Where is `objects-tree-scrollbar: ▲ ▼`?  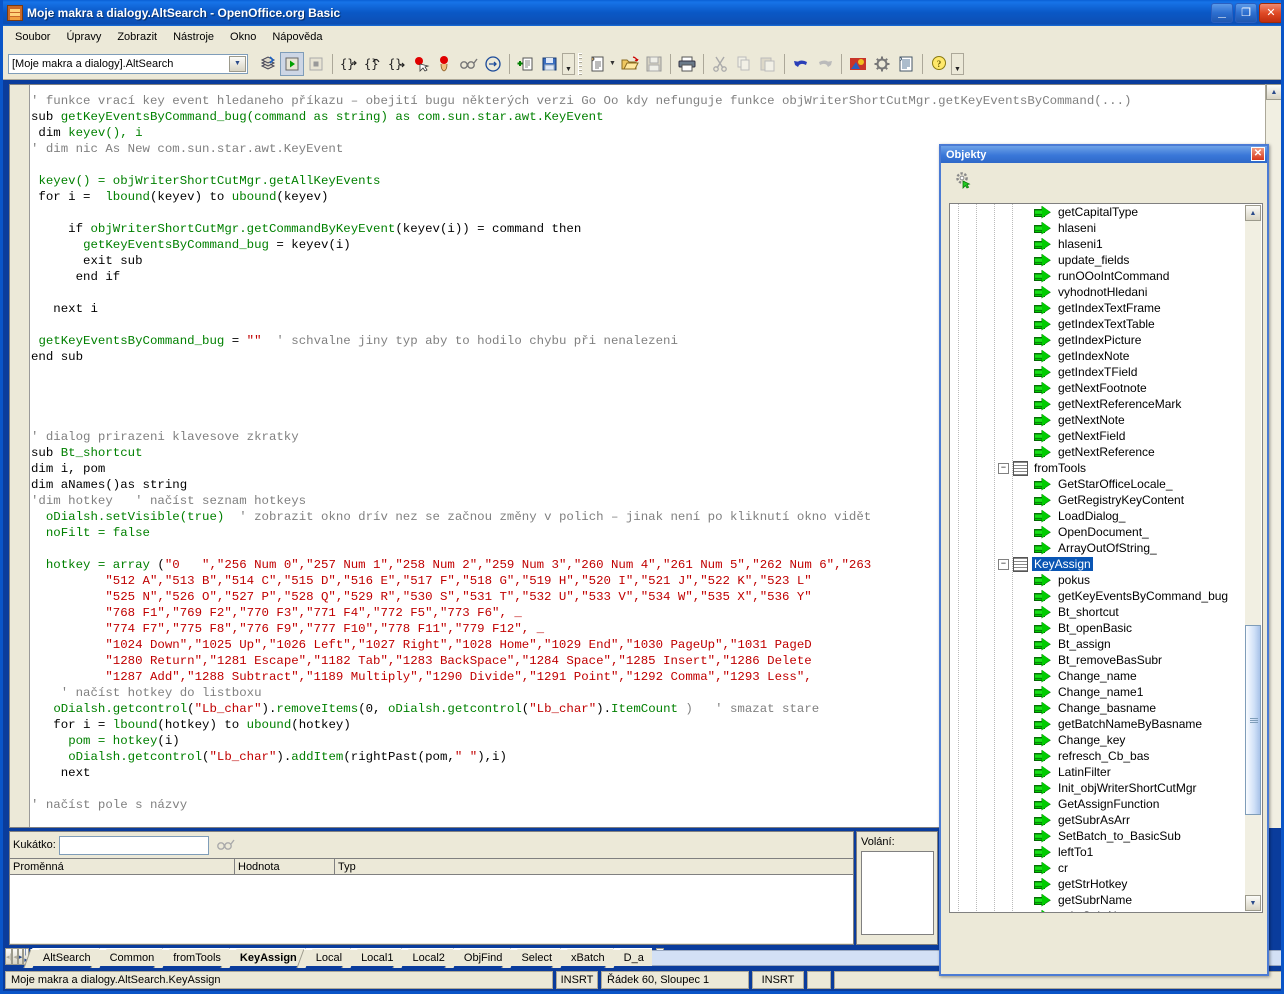
objects-tree-scrollbar: ▲ ▼ is located at coordinates (1253, 558).